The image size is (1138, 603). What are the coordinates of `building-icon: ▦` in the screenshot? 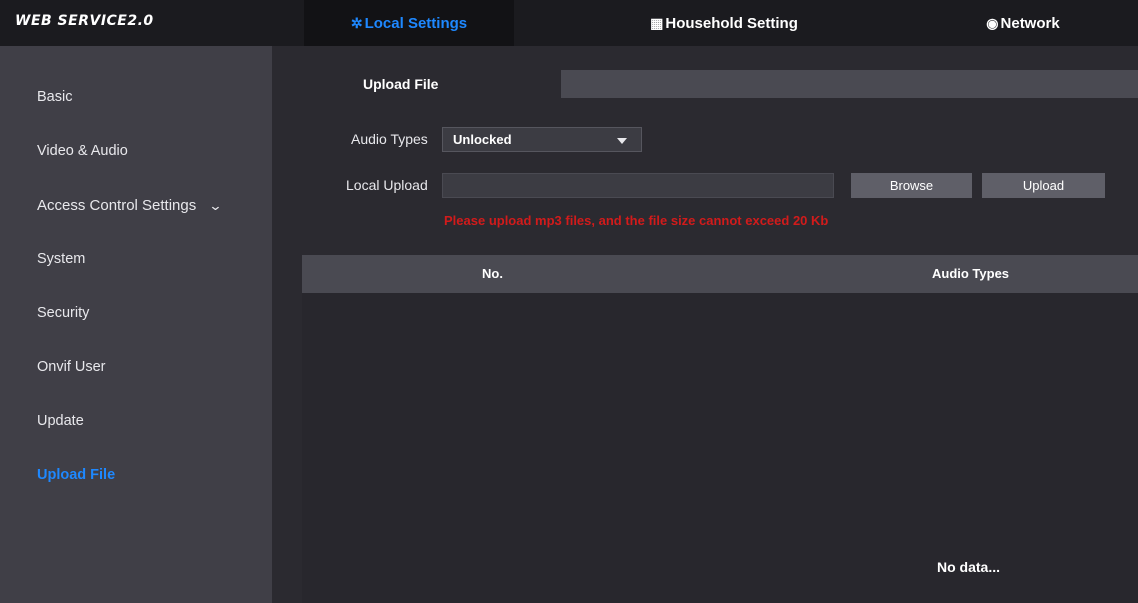 It's located at (657, 22).